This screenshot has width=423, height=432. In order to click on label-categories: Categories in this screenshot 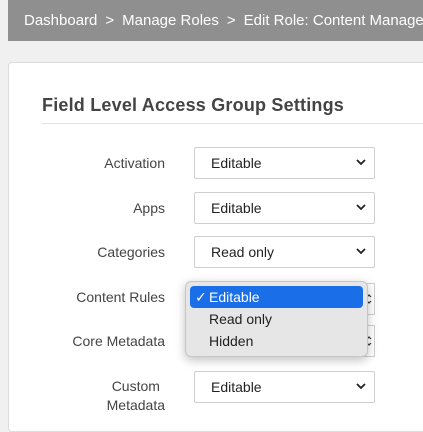, I will do `click(131, 252)`.